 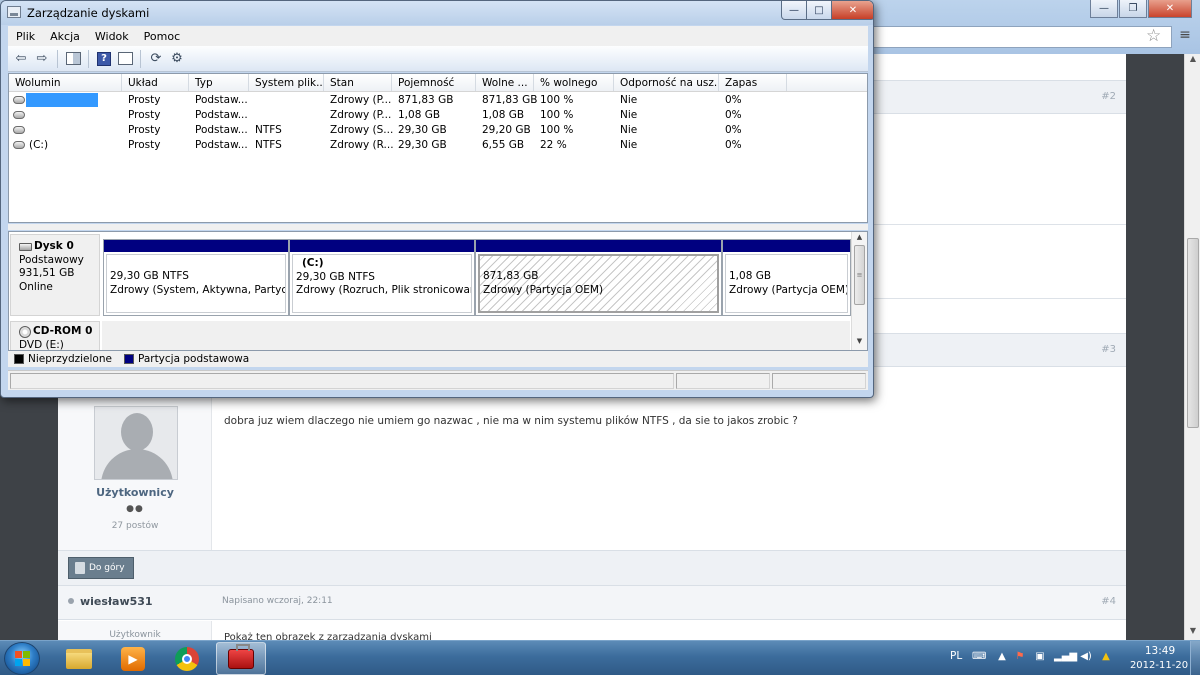 I want to click on status-segment, so click(x=819, y=381).